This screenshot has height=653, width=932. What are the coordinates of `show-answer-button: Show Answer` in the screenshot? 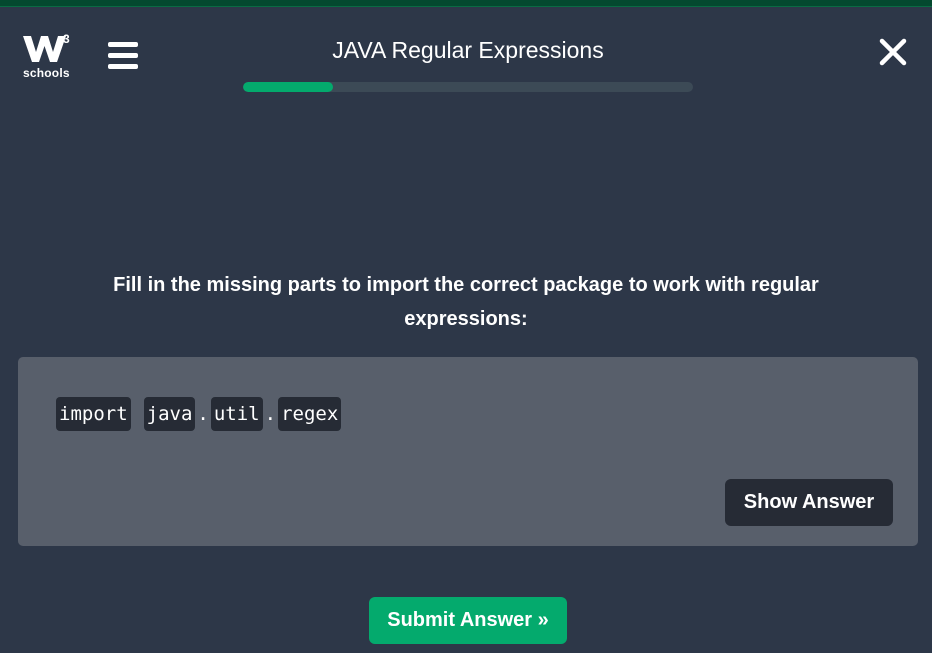 It's located at (809, 502).